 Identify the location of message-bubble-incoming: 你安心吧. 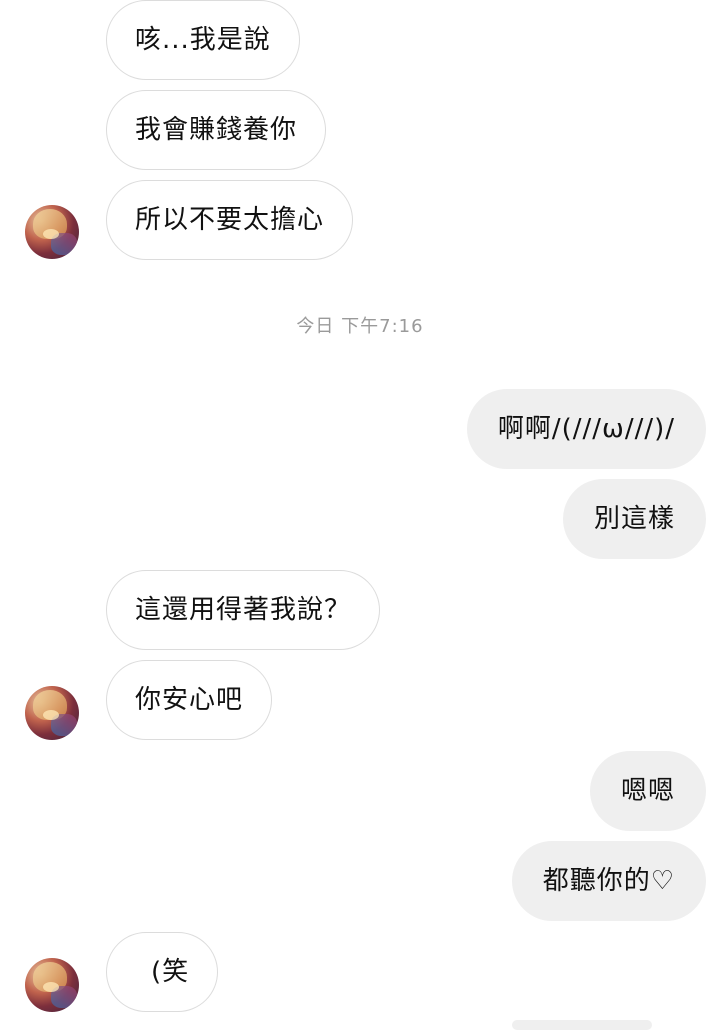
(189, 700).